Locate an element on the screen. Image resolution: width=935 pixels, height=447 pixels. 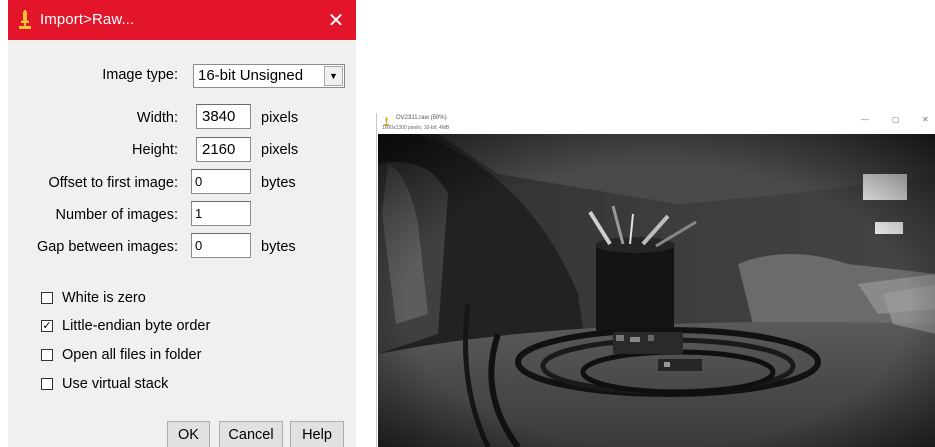
dialog-titlebar: Import>Raw... ✕ is located at coordinates (182, 20).